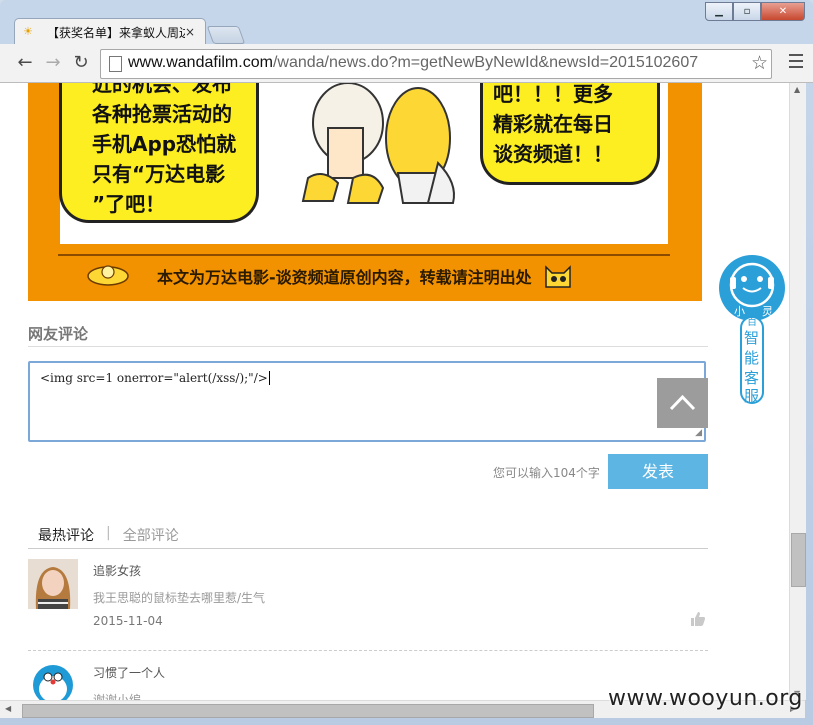  I want to click on maximize-button: ▫, so click(747, 11).